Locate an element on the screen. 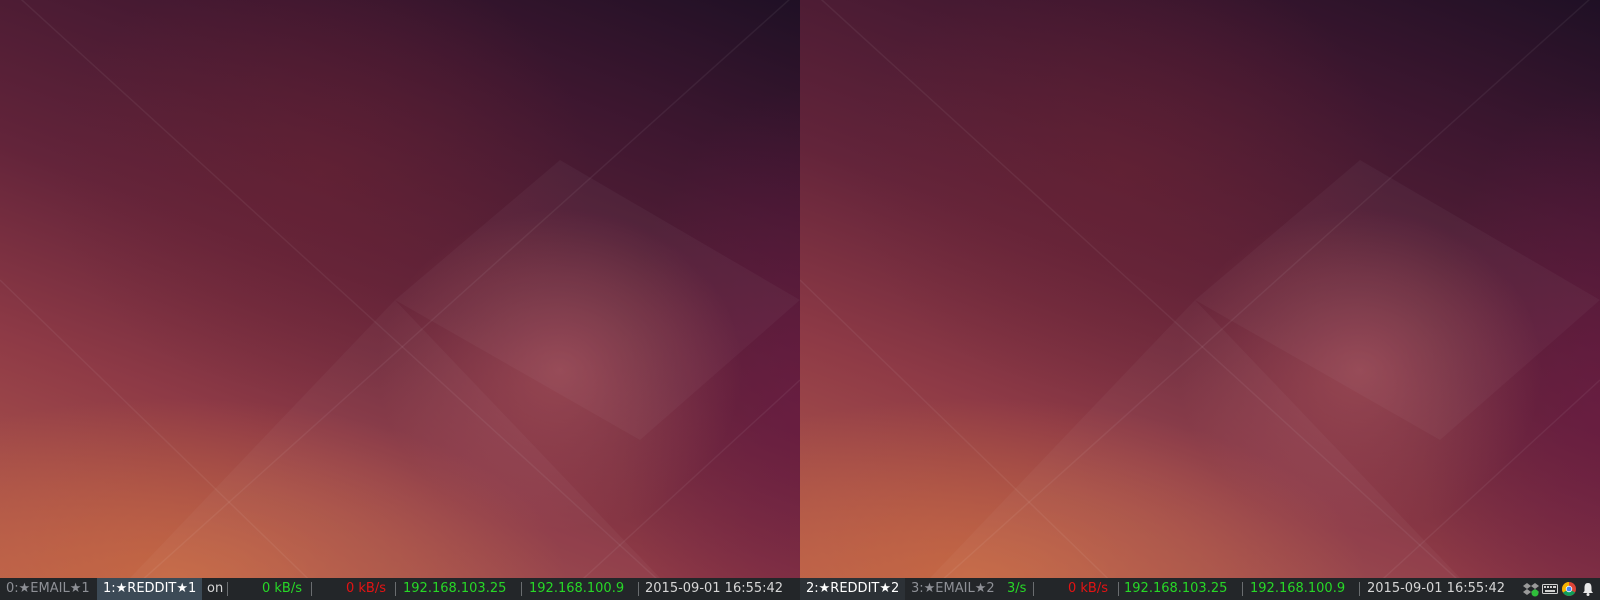 This screenshot has height=600, width=1600. workspace-button-2: 2:★REDDIT★2 is located at coordinates (853, 589).